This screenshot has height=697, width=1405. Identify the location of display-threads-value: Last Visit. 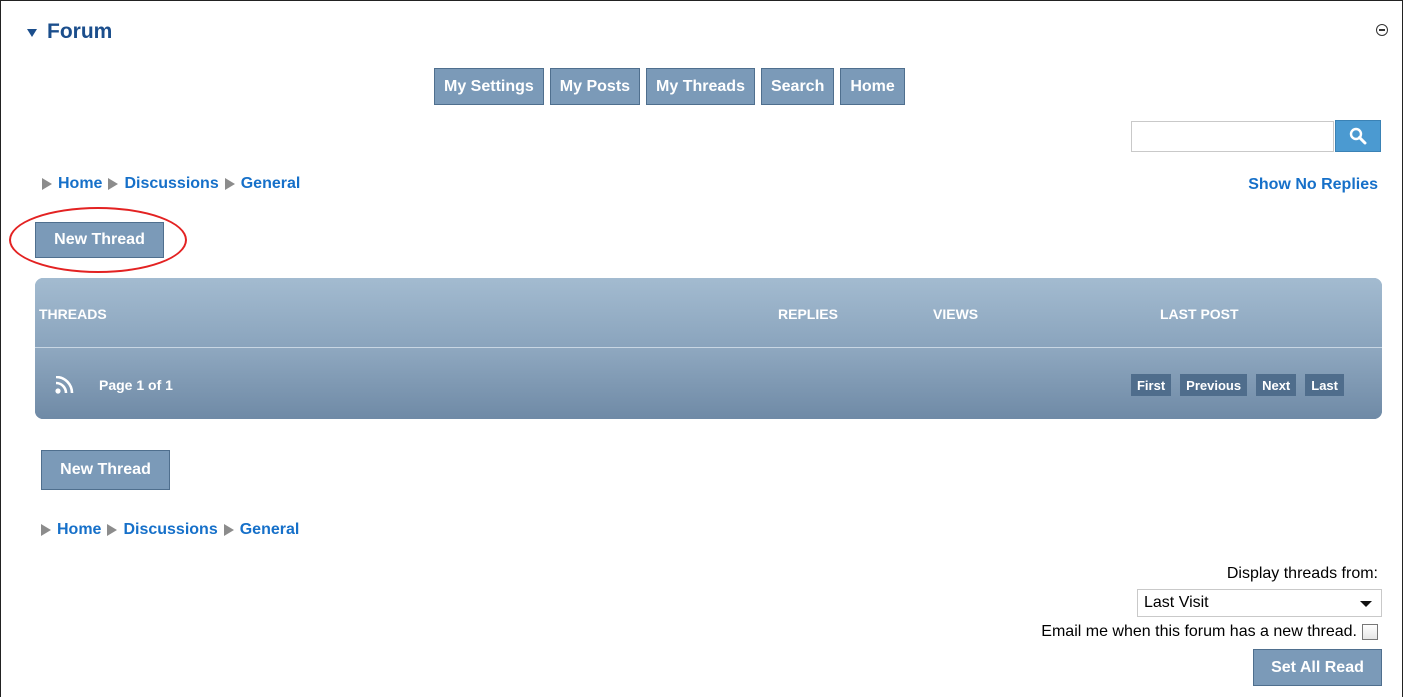
(1176, 602).